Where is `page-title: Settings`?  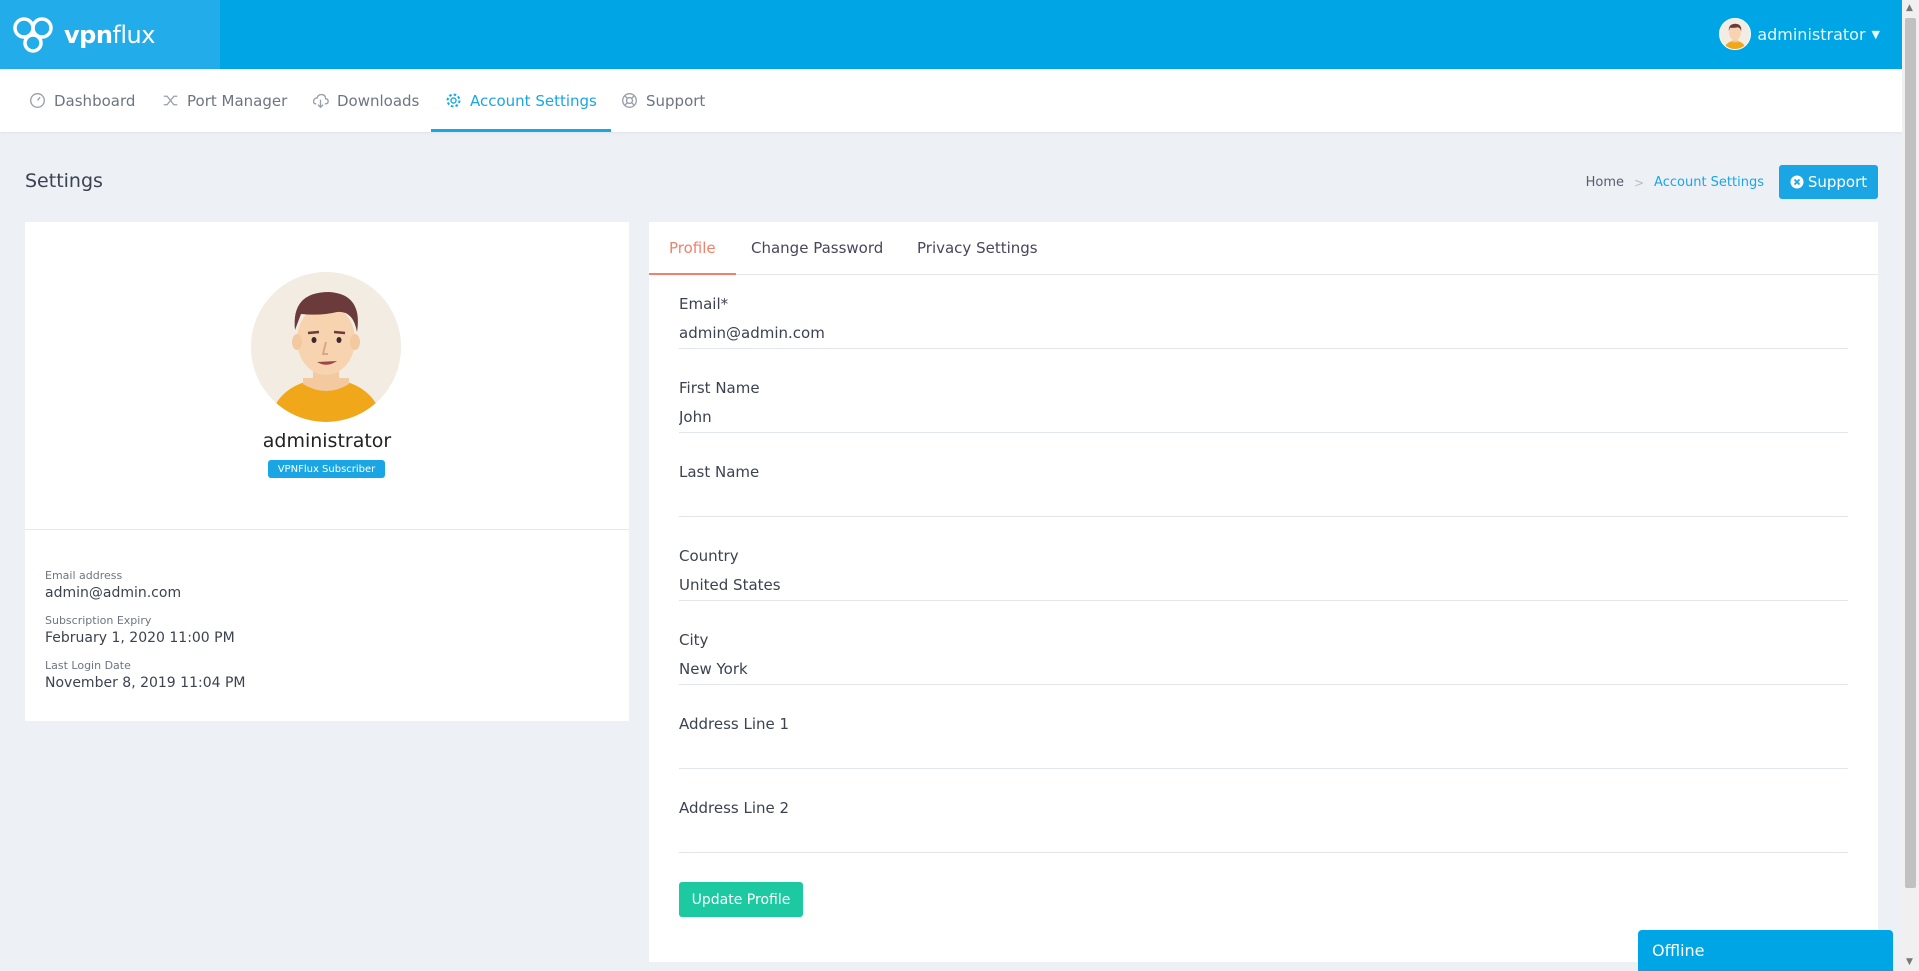
page-title: Settings is located at coordinates (64, 181).